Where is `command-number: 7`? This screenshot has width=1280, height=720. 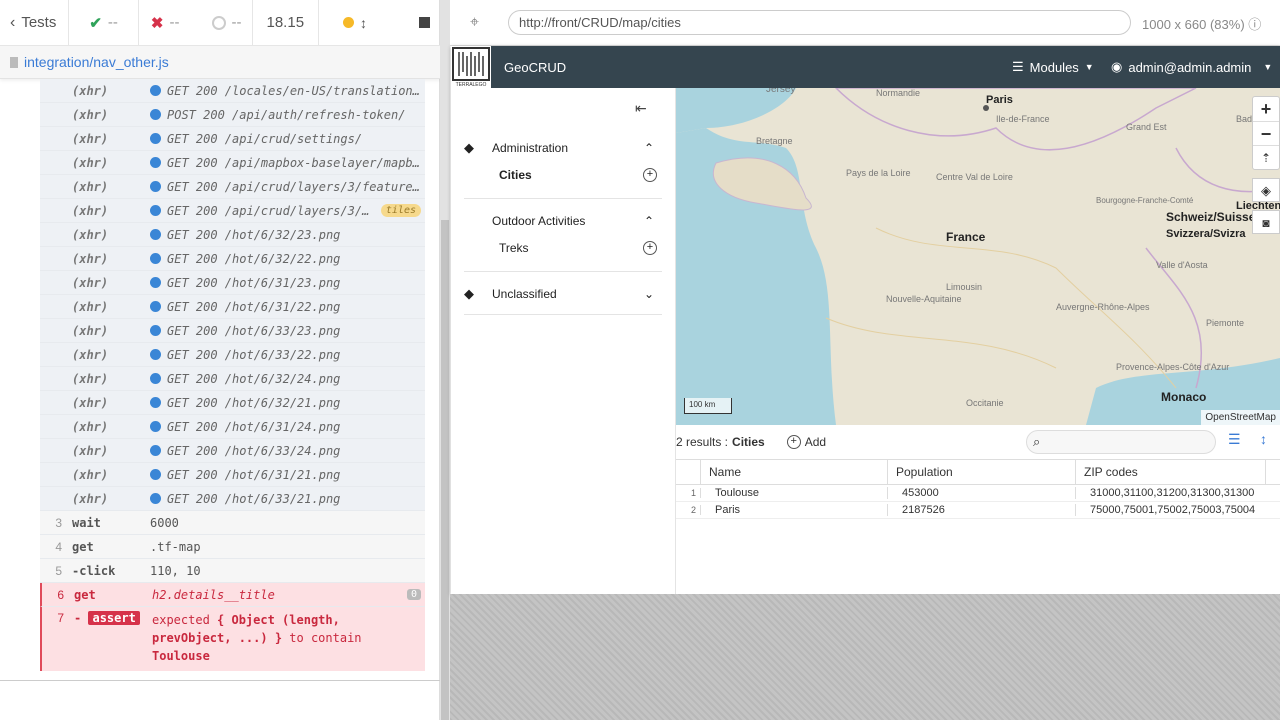
command-number: 7 is located at coordinates (60, 618).